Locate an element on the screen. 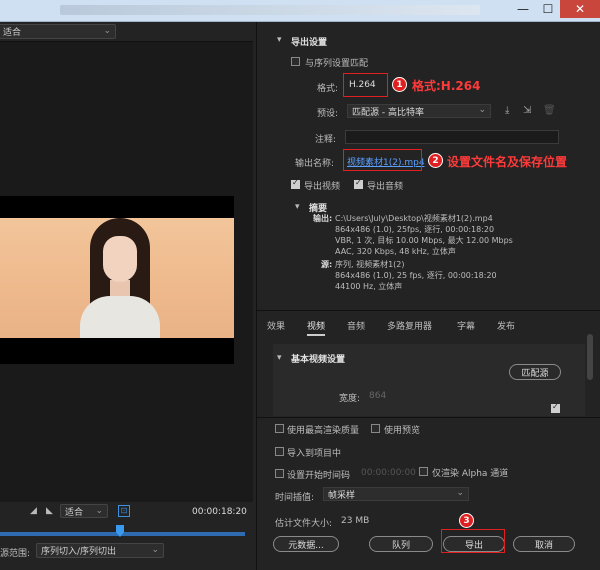 The image size is (600, 570). tab-multiplexer: 多路复用器 is located at coordinates (409, 325).